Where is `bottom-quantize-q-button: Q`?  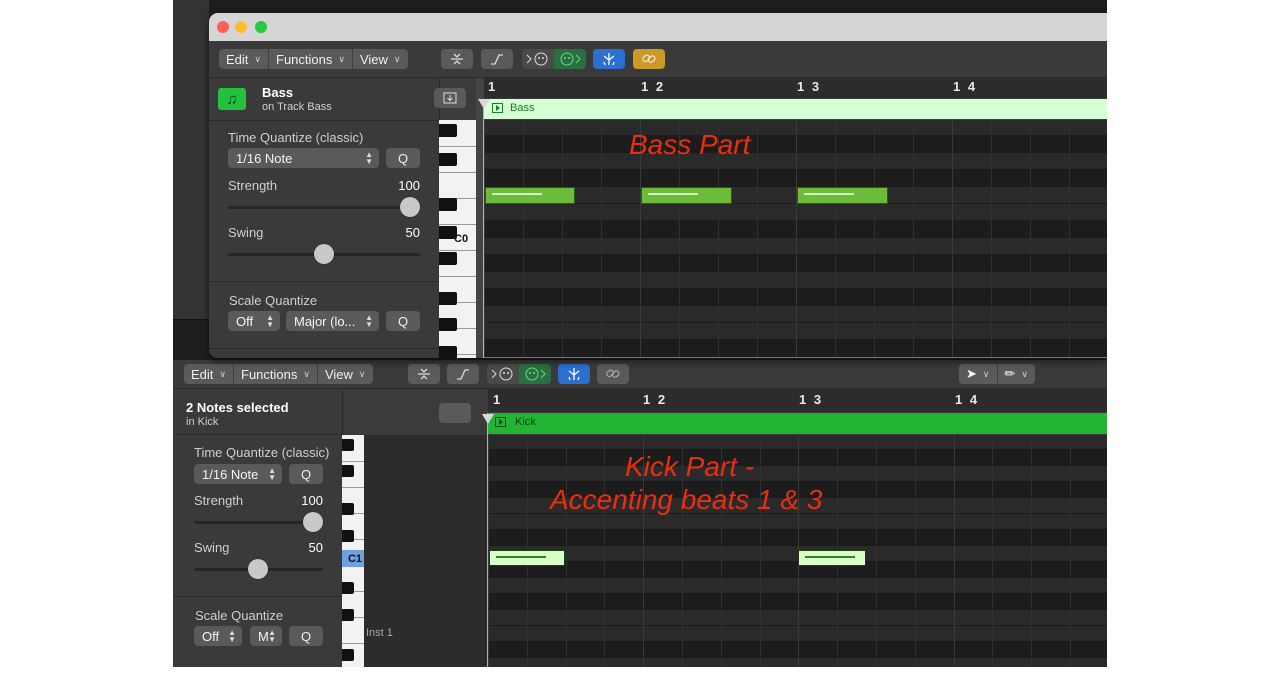
bottom-quantize-q-button: Q is located at coordinates (306, 474).